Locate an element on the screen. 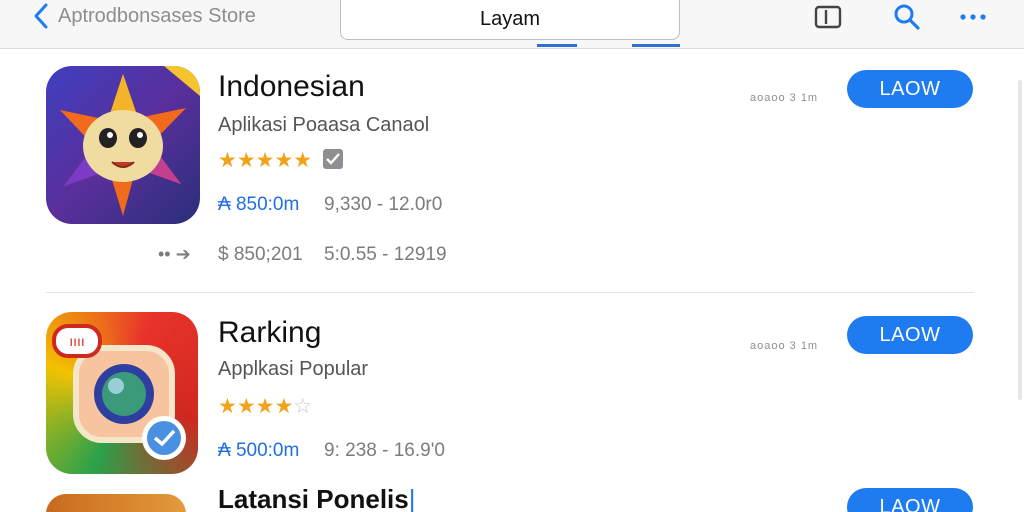 This screenshot has height=512, width=1024. app-title: Latansi Ponelis| is located at coordinates (317, 498).